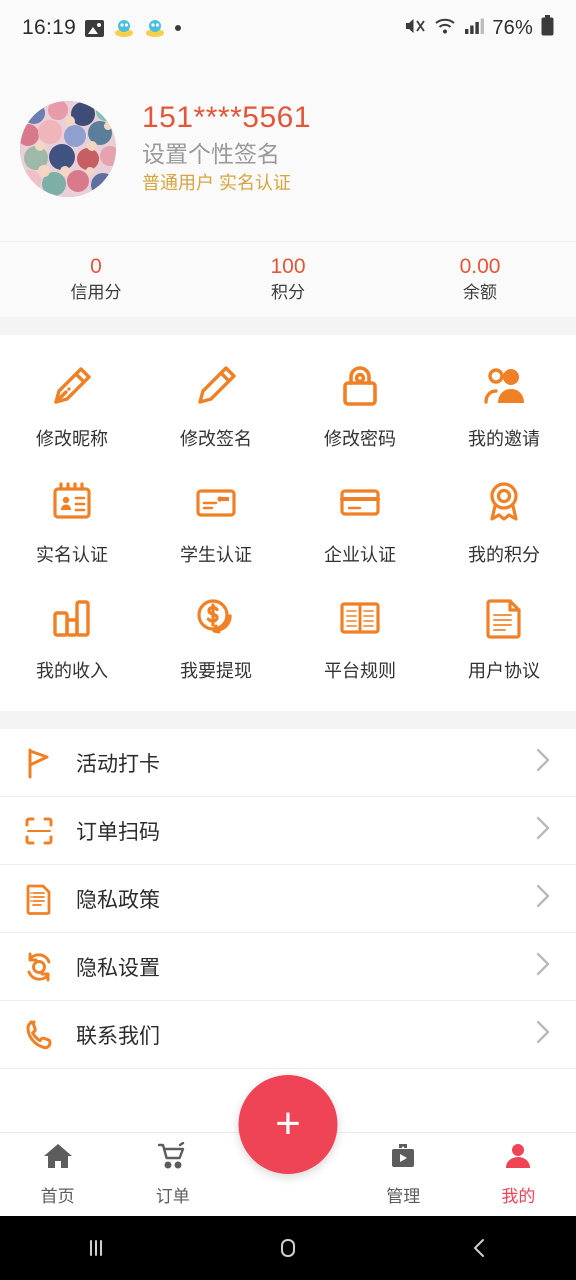  I want to click on grid-item-label: 我要提现, so click(216, 671).